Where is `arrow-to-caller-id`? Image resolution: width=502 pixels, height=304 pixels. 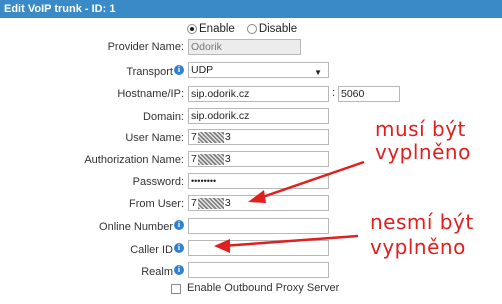
arrow-to-caller-id is located at coordinates (286, 243).